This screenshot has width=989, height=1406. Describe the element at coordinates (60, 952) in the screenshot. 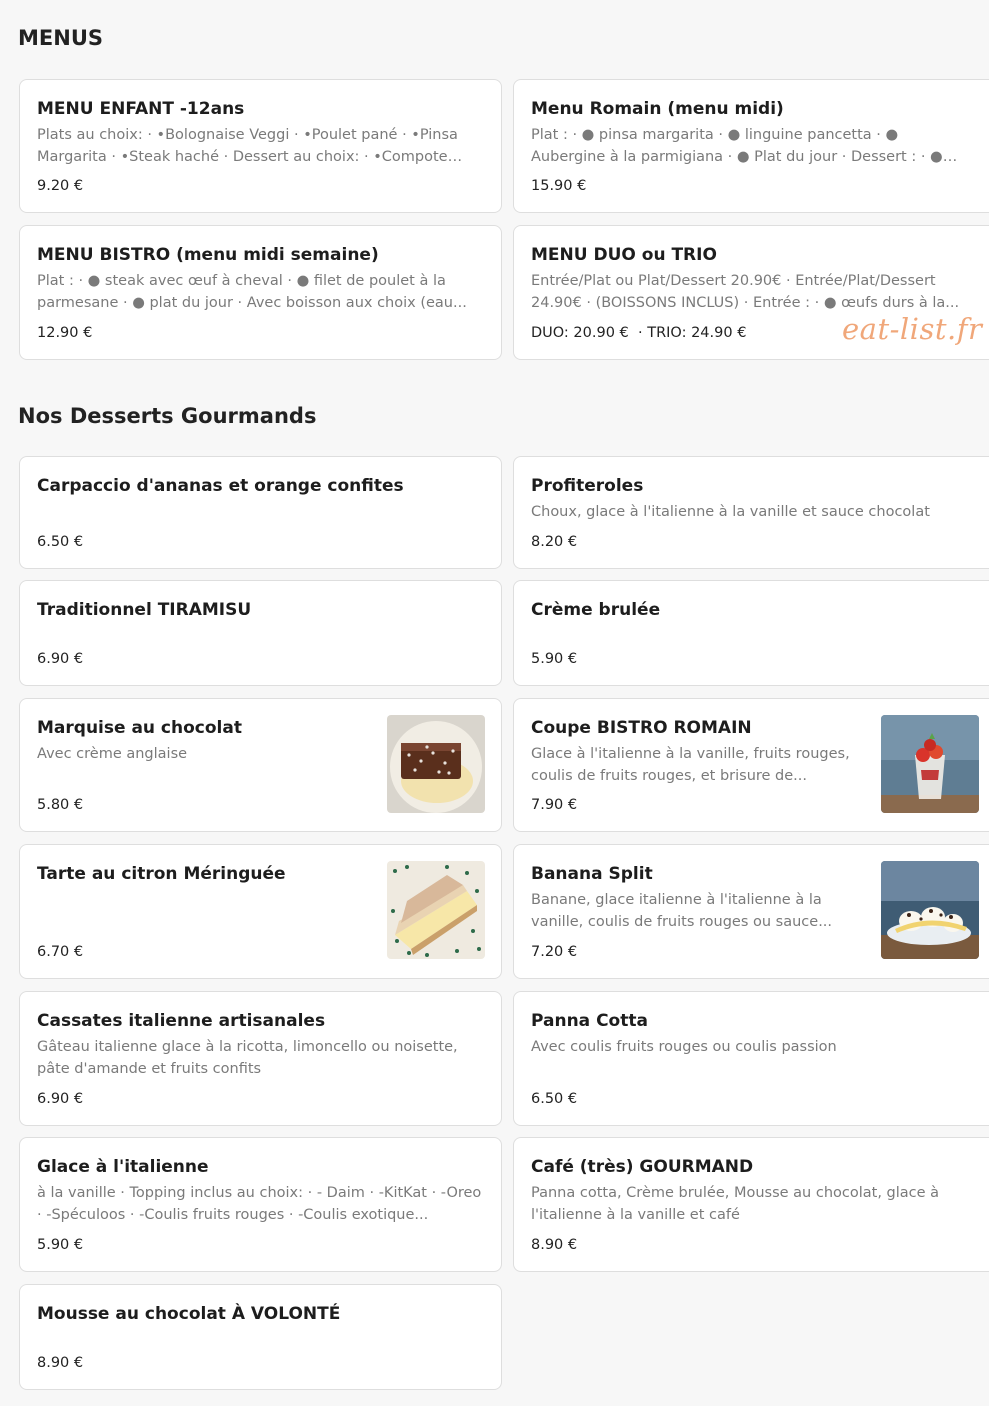

I see `item-price: 6.70 €` at that location.